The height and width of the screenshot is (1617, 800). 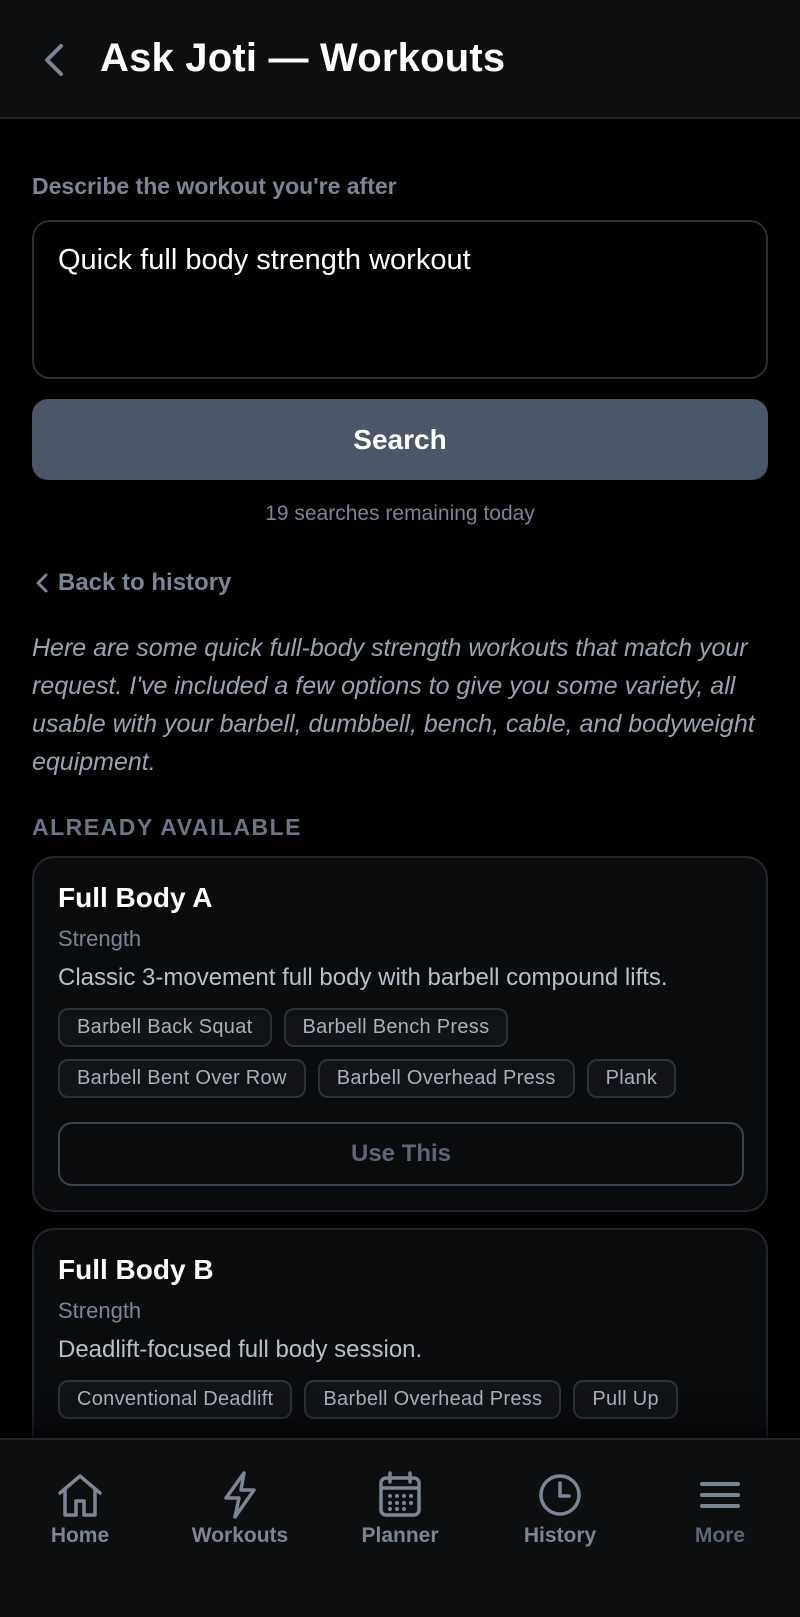 What do you see at coordinates (631, 1078) in the screenshot?
I see `exercise-tag: Plank` at bounding box center [631, 1078].